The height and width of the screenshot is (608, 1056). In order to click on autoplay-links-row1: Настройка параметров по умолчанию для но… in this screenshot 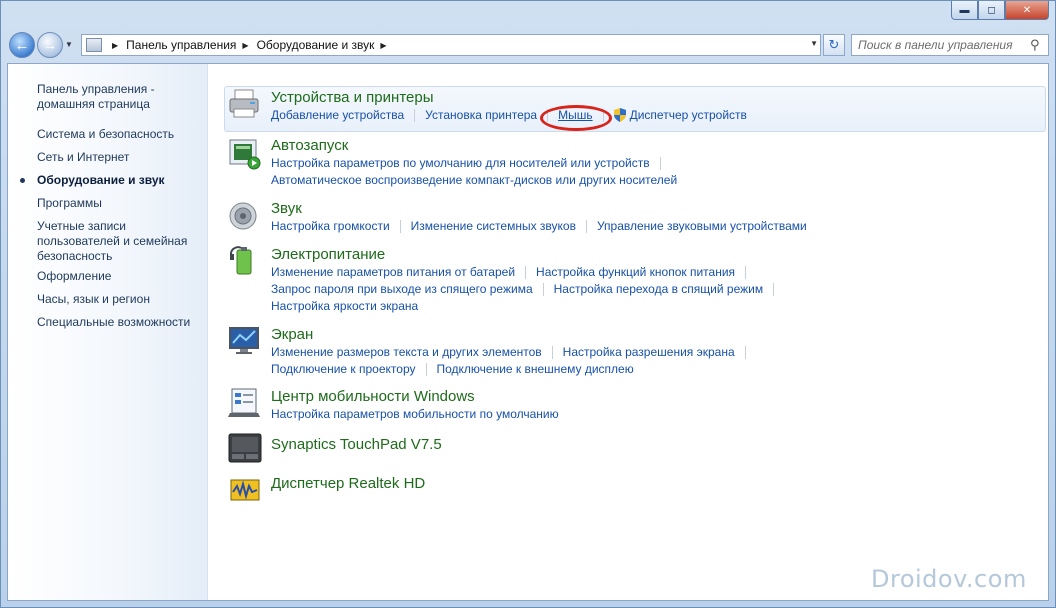, I will do `click(471, 163)`.